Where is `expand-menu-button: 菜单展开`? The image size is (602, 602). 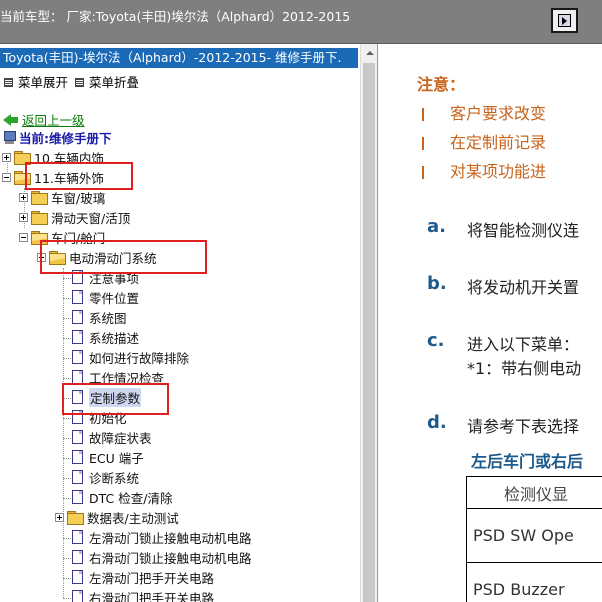 expand-menu-button: 菜单展开 is located at coordinates (35, 81).